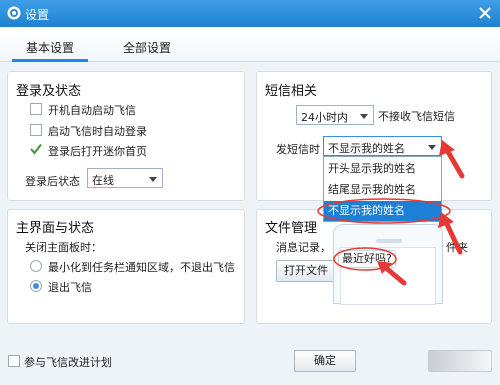  I want to click on minimize-radio, so click(36, 266).